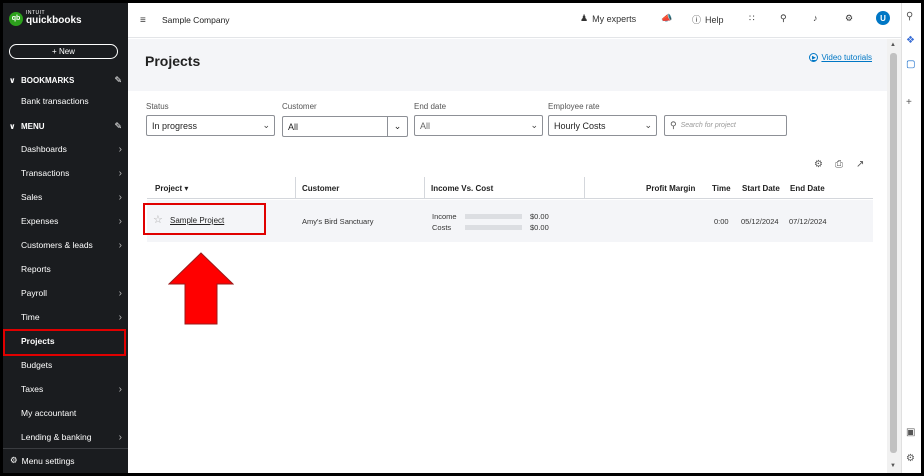 This screenshot has width=924, height=476. Describe the element at coordinates (911, 238) in the screenshot. I see `browser-side-rail: ⚲ ❖ ▢ + ▣ ⚙` at that location.